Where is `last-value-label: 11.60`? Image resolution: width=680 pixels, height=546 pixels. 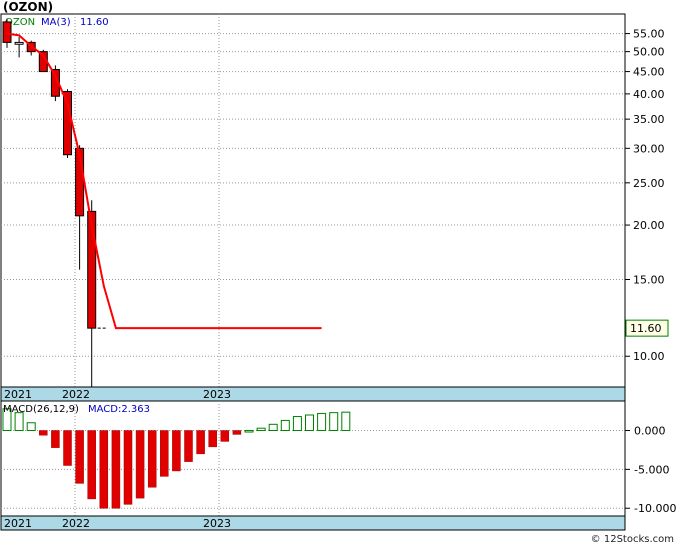
last-value-label: 11.60 is located at coordinates (646, 328).